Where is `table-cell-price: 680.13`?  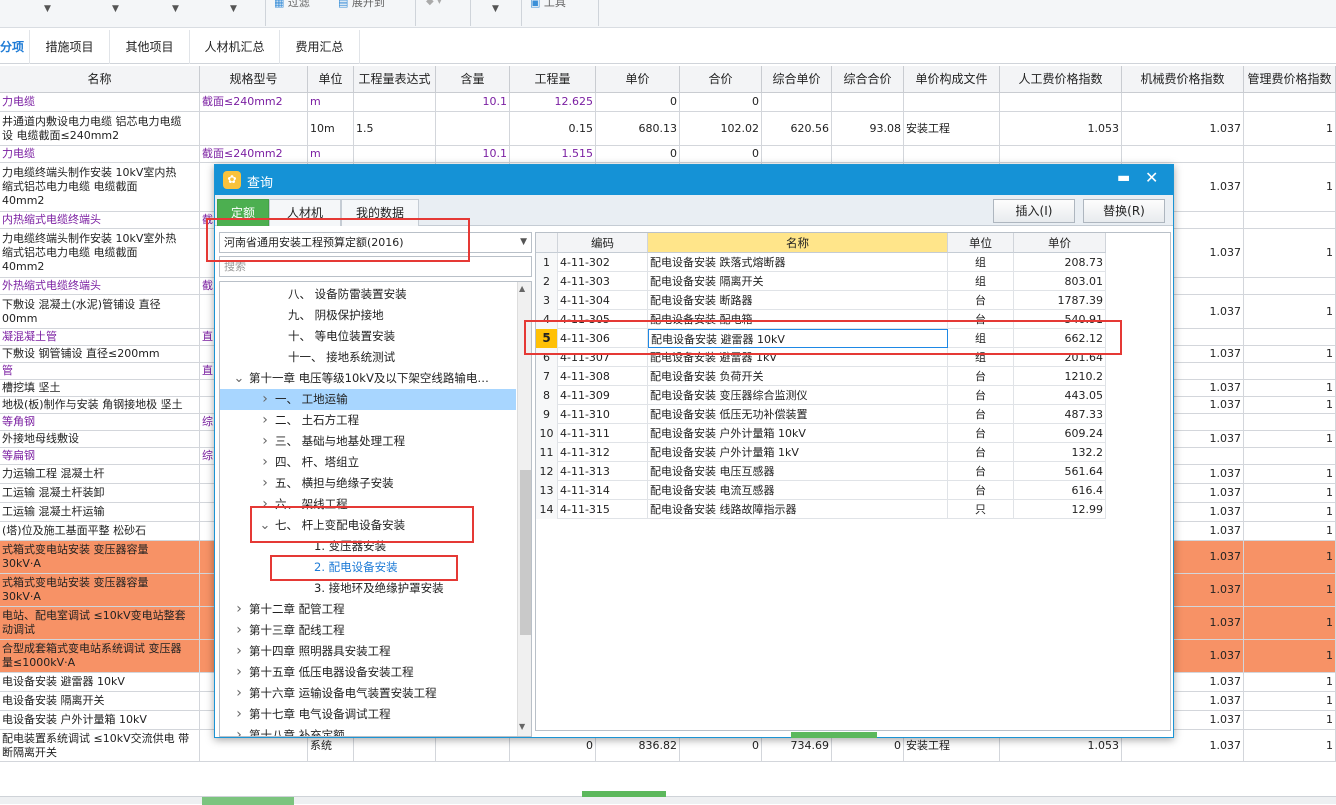
table-cell-price: 680.13 is located at coordinates (638, 128).